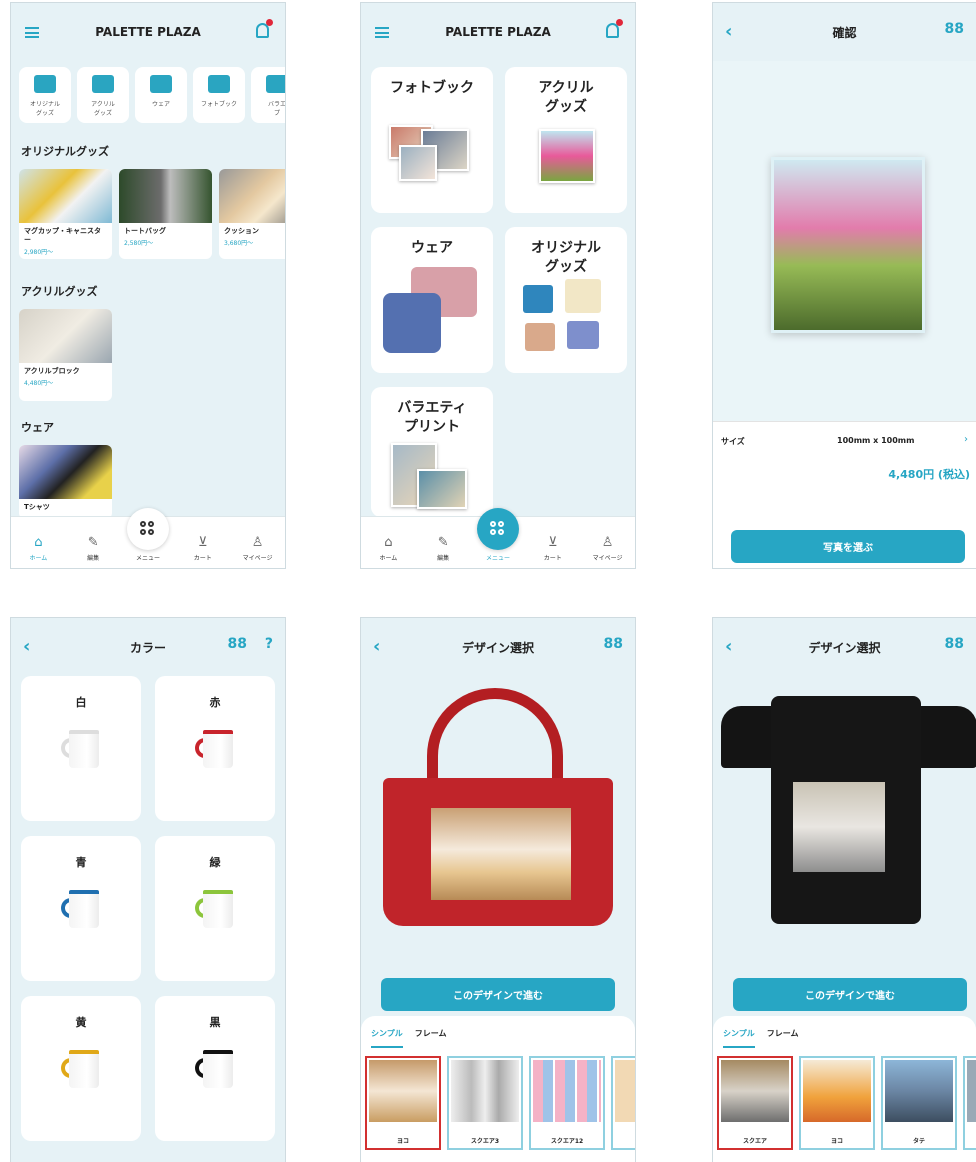  I want to click on category-row: オリジナル グッズ アクリル グッズ ウェア フォトブック バラエプ, so click(152, 95).